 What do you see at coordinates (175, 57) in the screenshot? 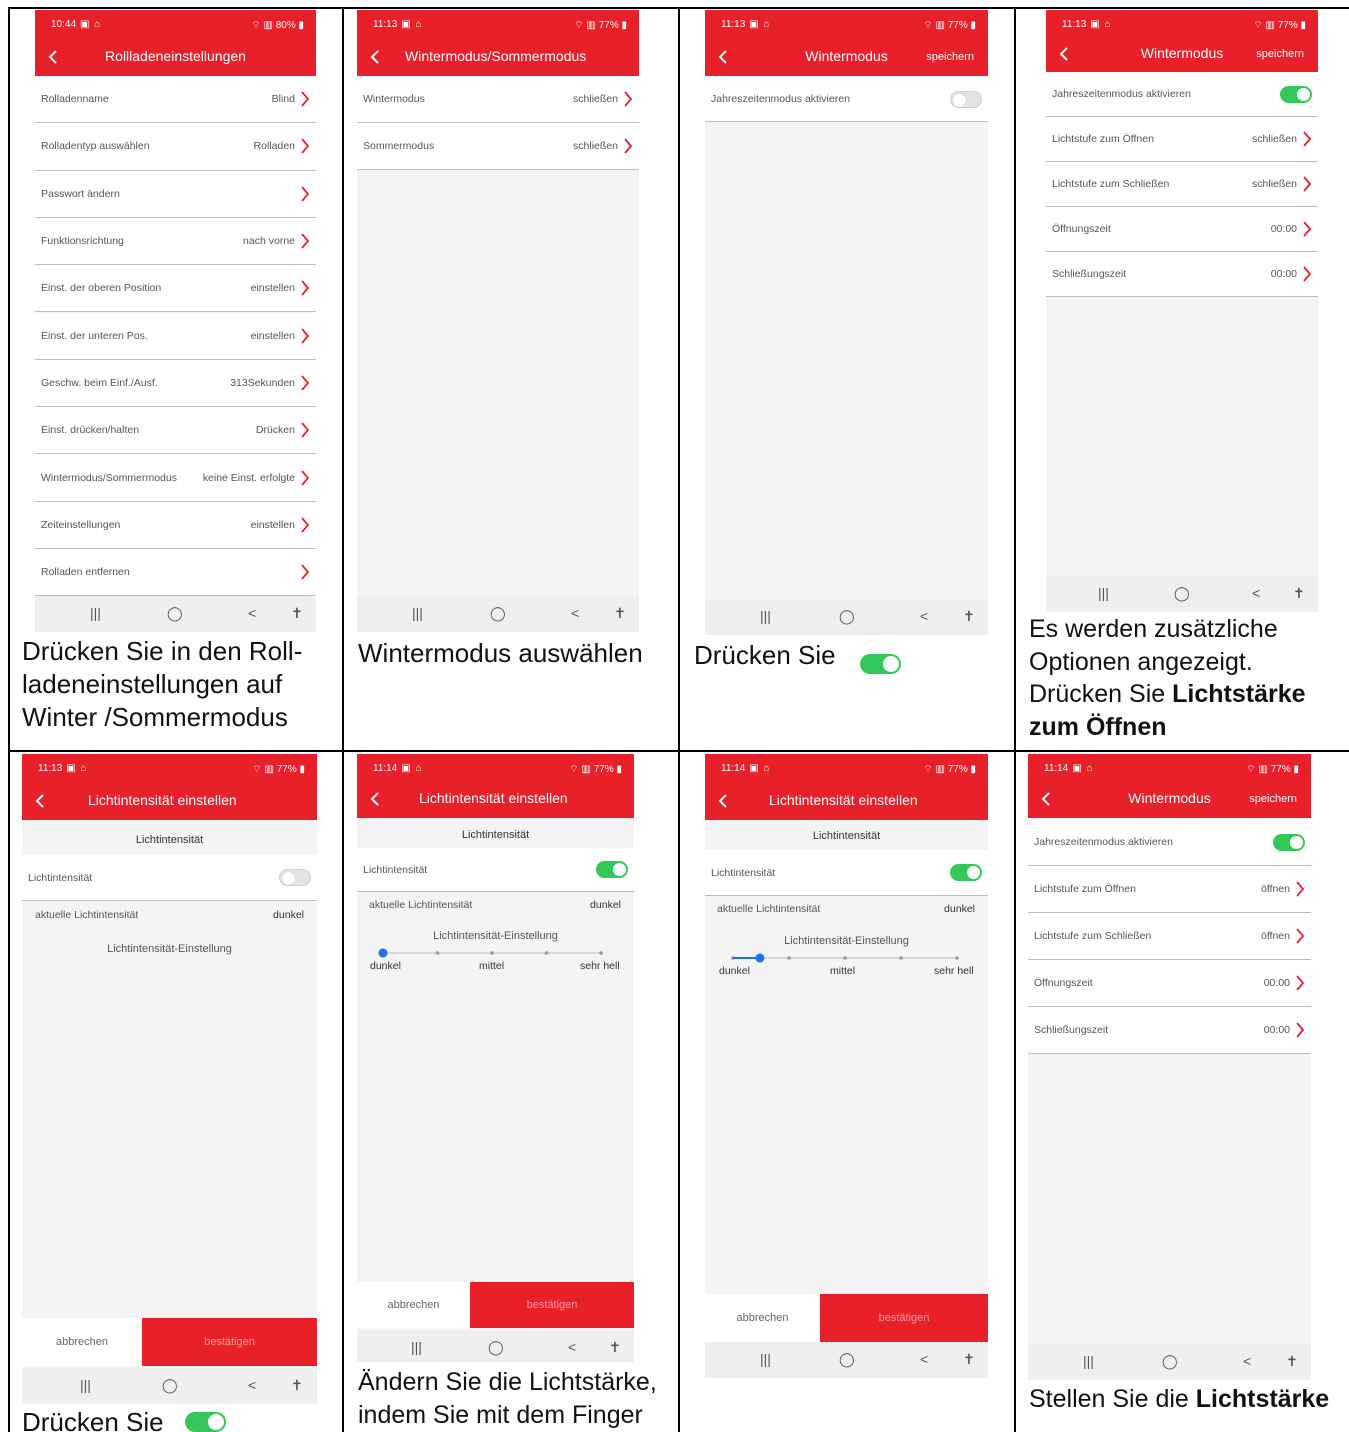
I see `app-bar: Rollladeneinstellungen` at bounding box center [175, 57].